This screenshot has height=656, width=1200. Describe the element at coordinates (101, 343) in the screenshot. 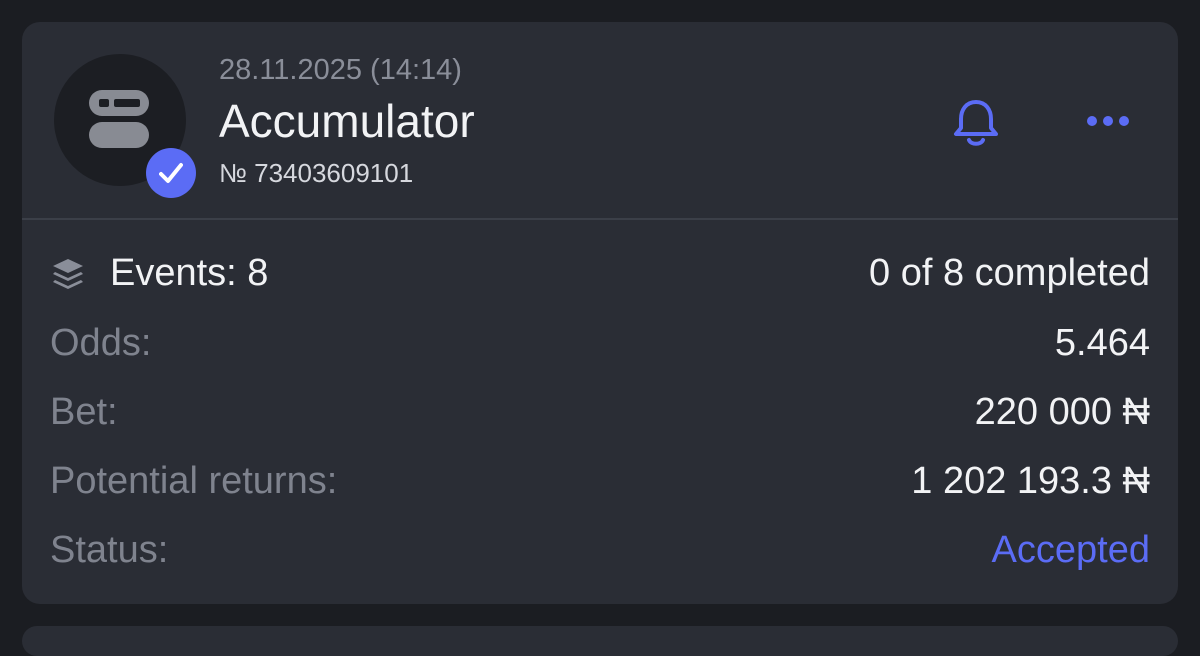

I see `odds-label: Odds:` at that location.